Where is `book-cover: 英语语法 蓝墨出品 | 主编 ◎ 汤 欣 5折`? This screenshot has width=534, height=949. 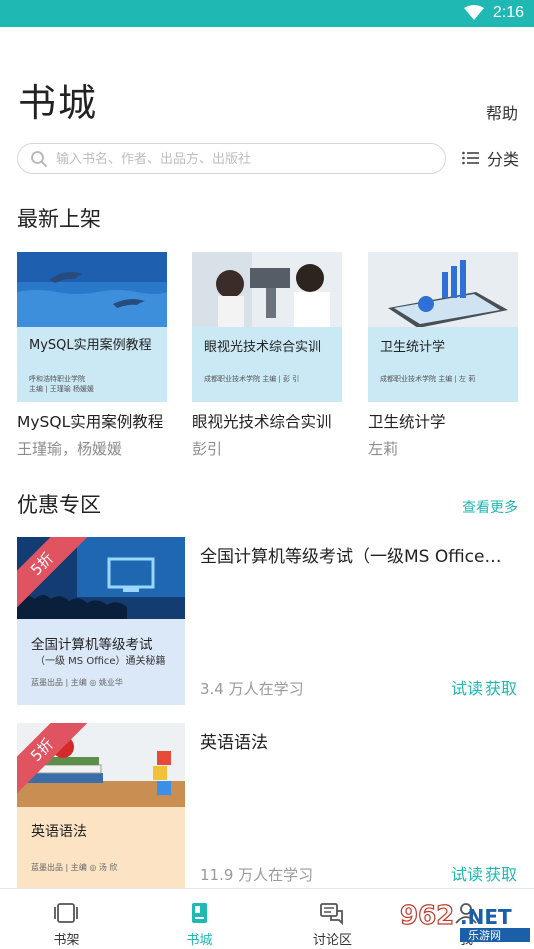
book-cover: 英语语法 蓝墨出品 | 主编 ◎ 汤 欣 5折 is located at coordinates (101, 807).